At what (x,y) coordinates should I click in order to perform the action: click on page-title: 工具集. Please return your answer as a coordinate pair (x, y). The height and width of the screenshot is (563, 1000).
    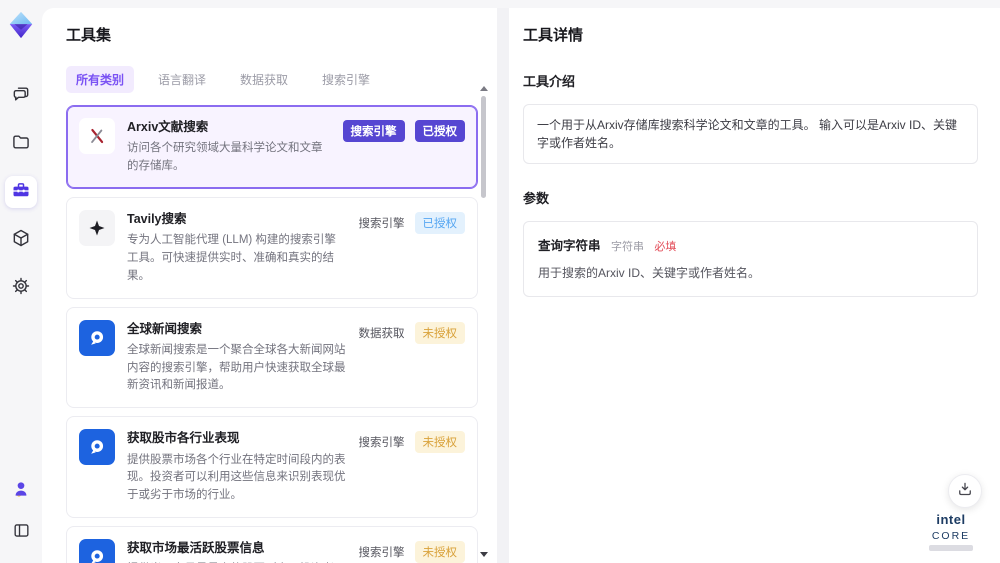
    Looking at the image, I should click on (89, 35).